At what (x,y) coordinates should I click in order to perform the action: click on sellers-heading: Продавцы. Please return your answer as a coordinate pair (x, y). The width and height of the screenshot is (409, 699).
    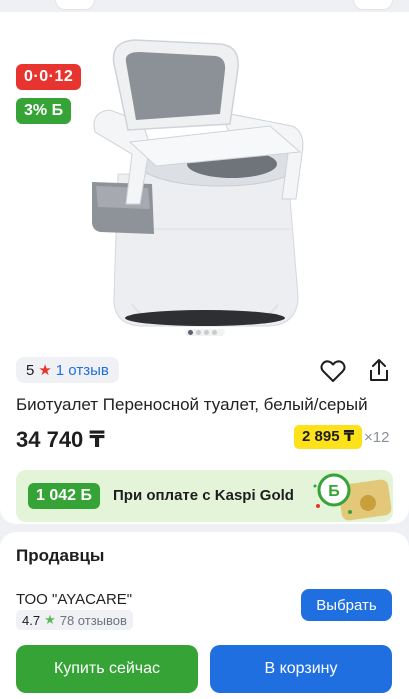
    Looking at the image, I should click on (60, 555).